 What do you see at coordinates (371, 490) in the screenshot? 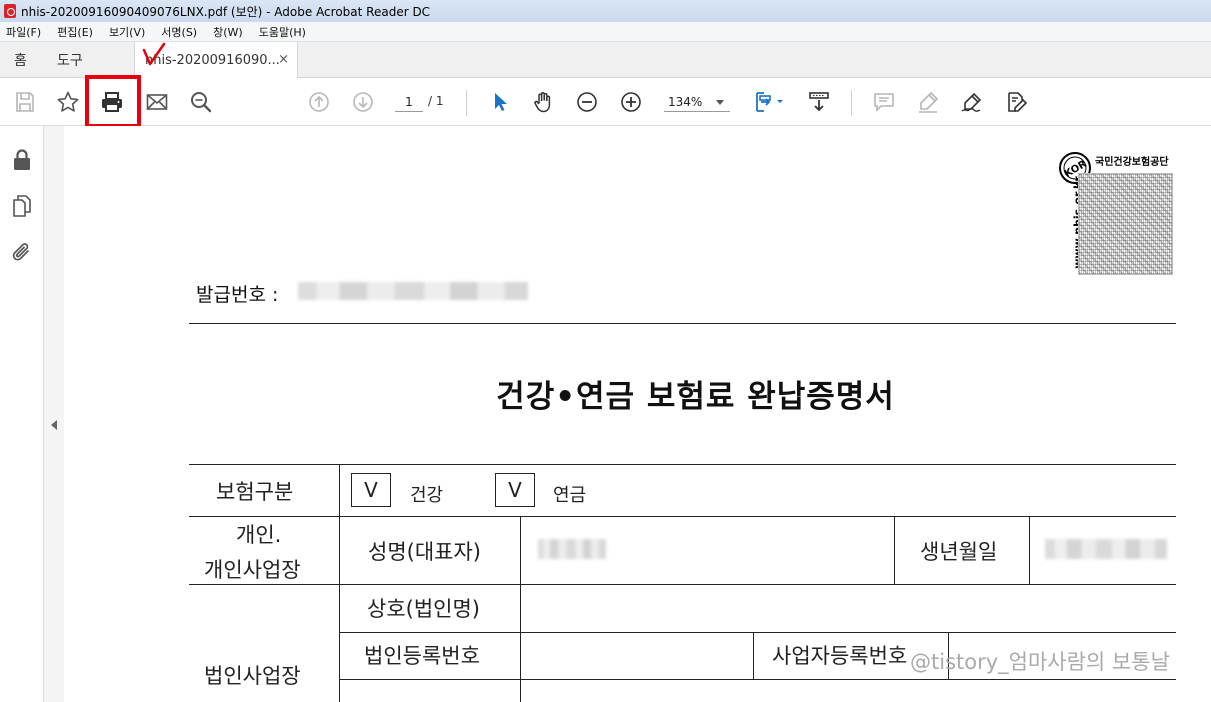
I see `health-checkbox: V` at bounding box center [371, 490].